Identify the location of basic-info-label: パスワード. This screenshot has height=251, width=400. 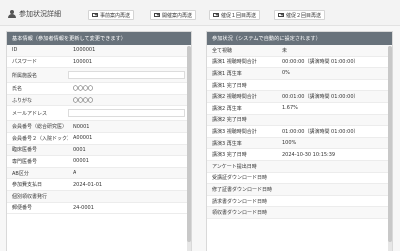
(25, 62).